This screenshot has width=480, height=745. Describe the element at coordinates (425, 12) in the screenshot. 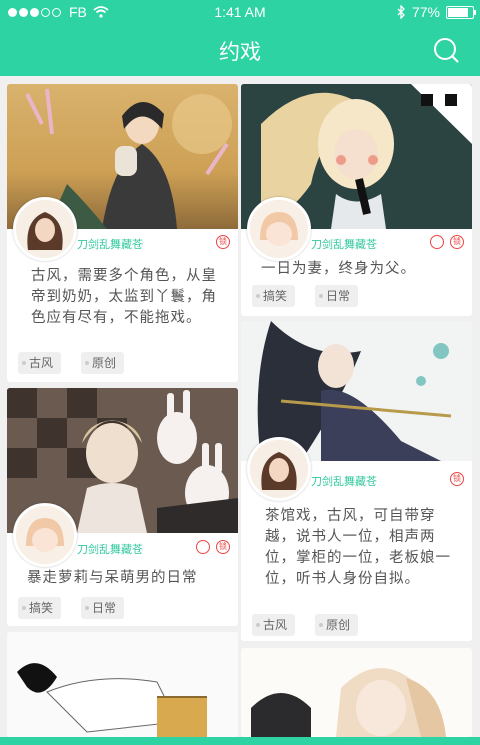

I see `battery-percent: 77%` at that location.